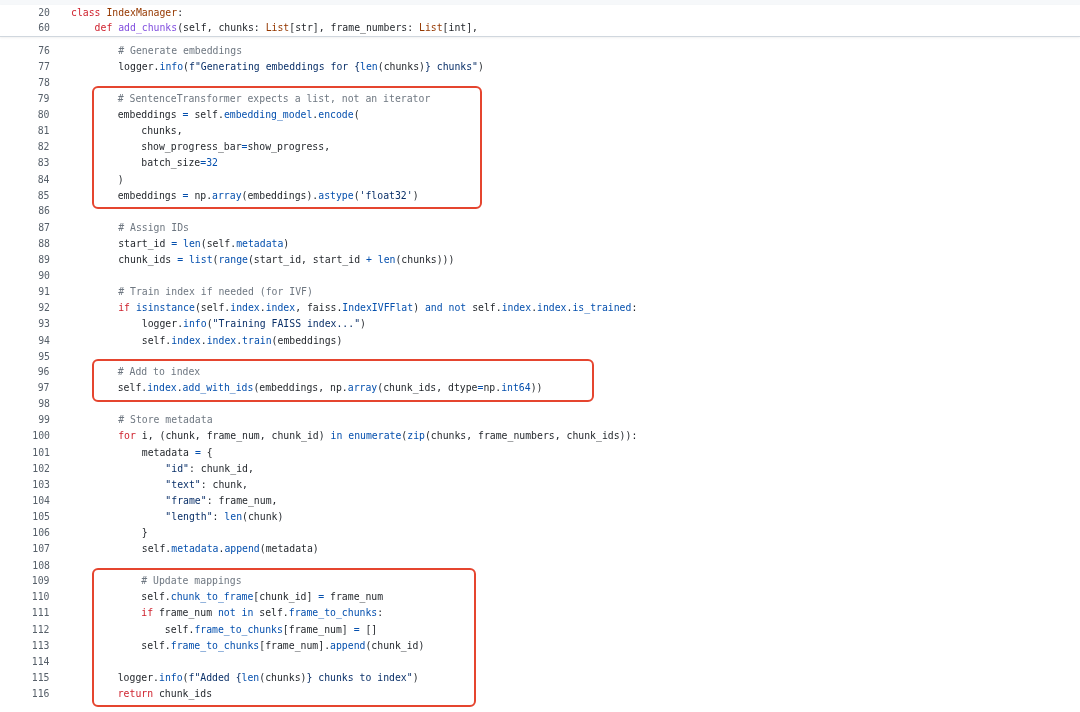 The image size is (1080, 712). Describe the element at coordinates (43, 211) in the screenshot. I see `line-number: 86` at that location.